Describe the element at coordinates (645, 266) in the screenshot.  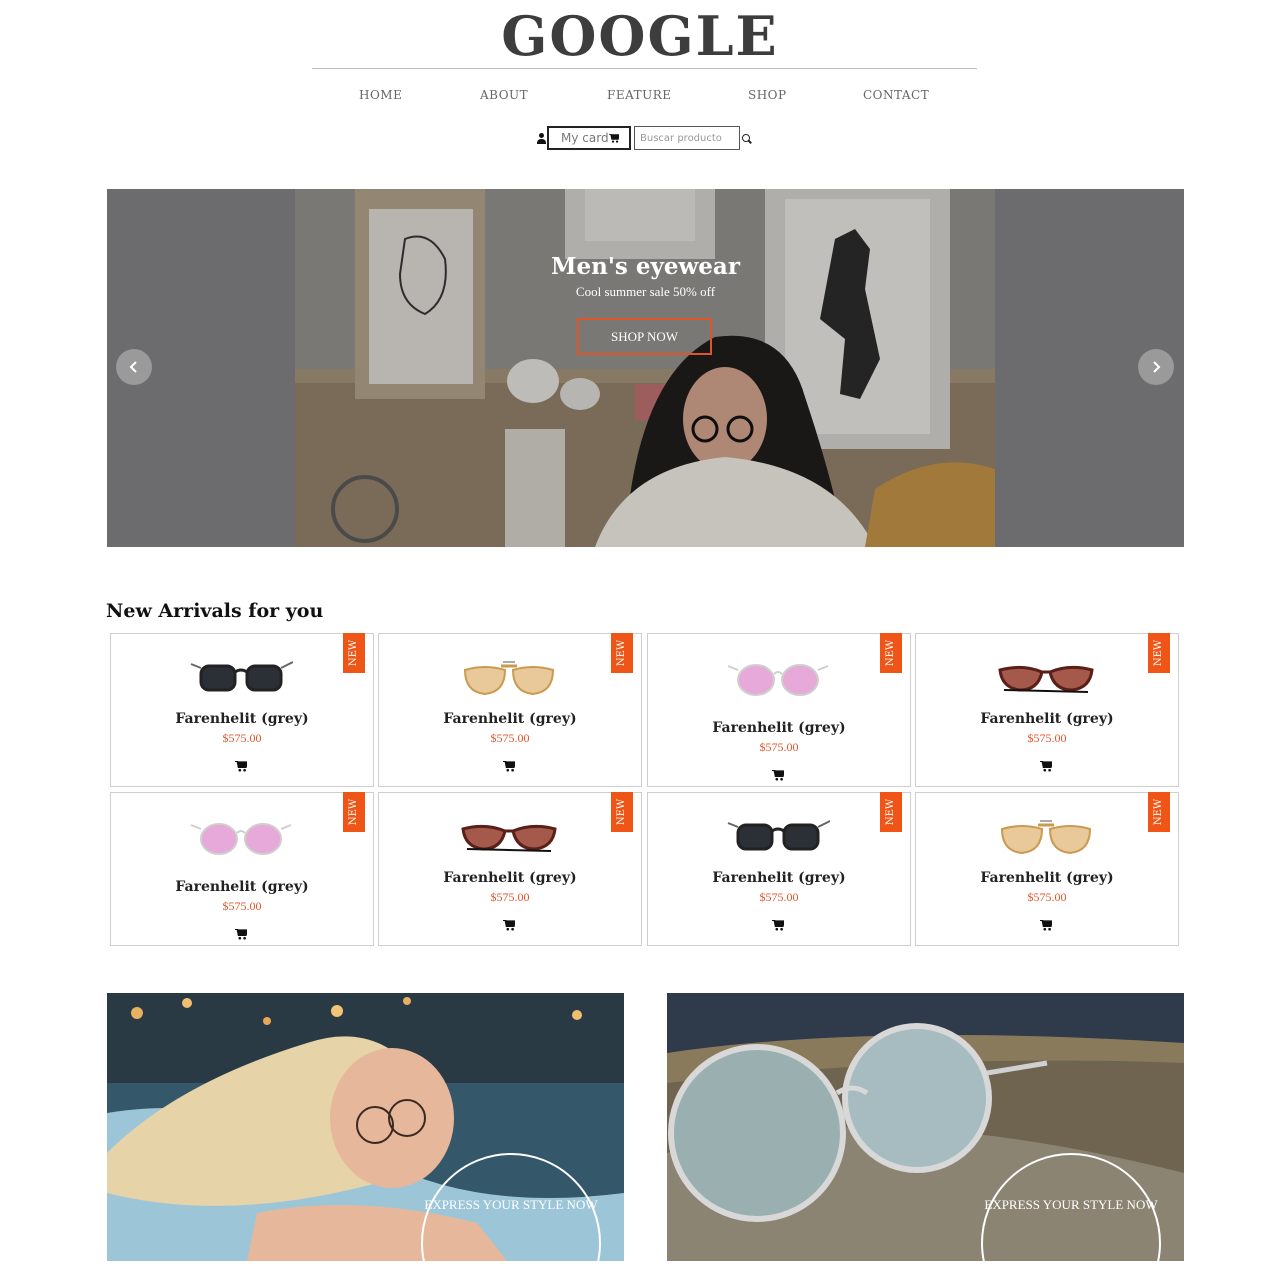
I see `hero-title: Men's eyewear` at that location.